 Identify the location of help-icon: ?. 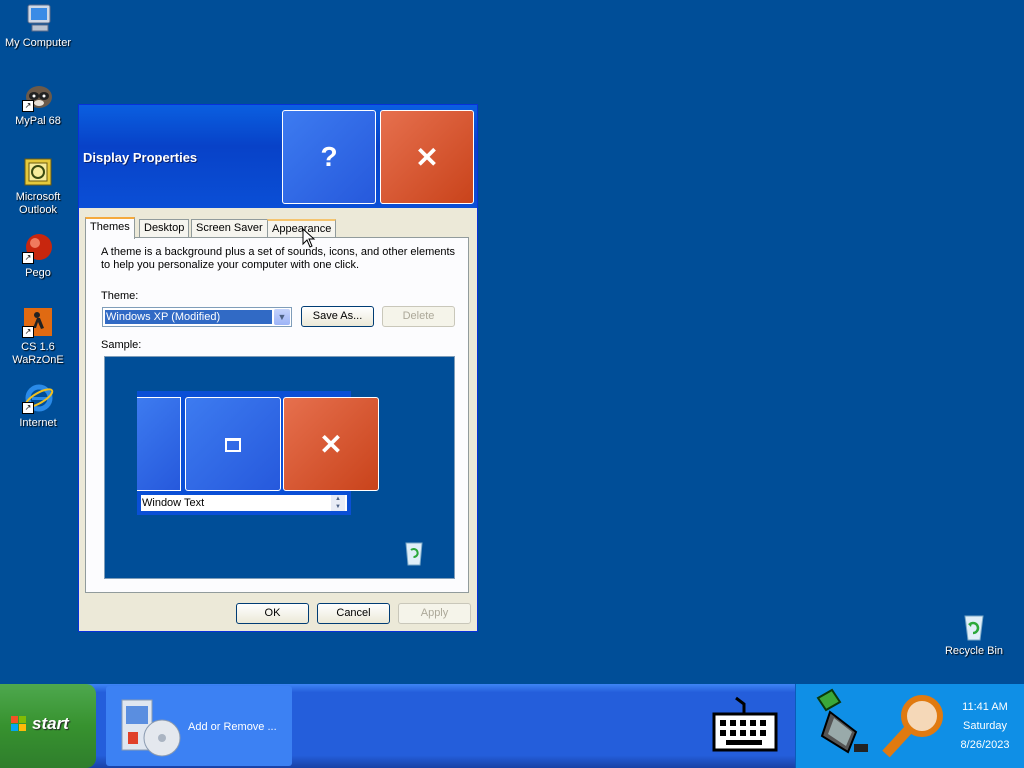
(329, 156).